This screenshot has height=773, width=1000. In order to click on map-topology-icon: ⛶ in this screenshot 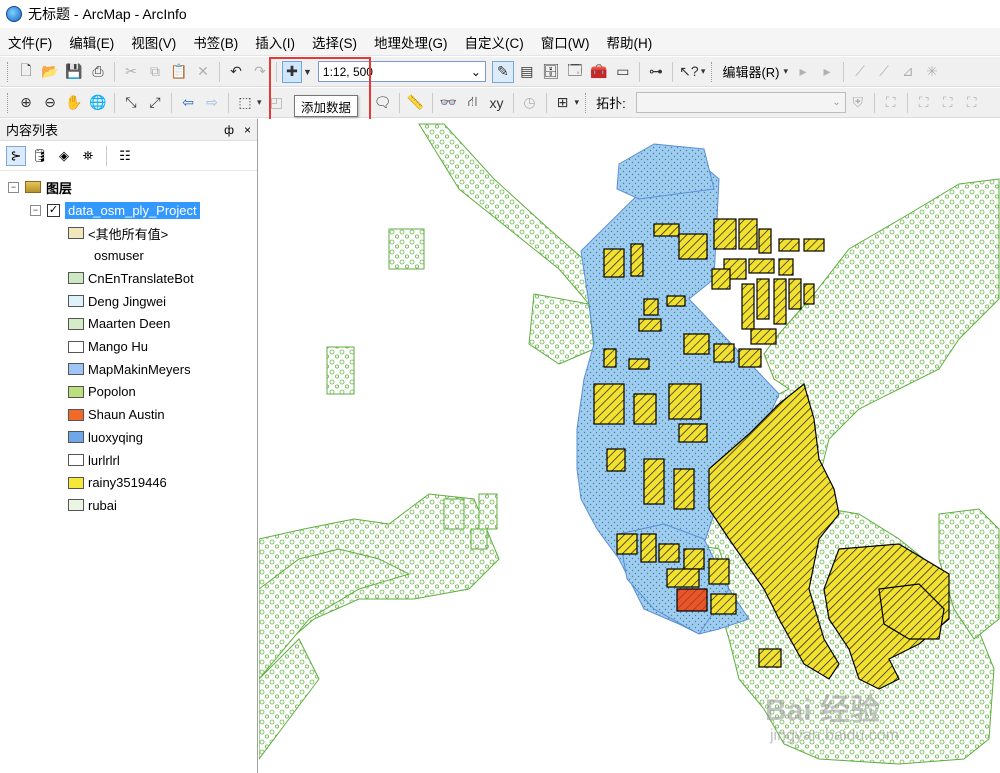, I will do `click(891, 103)`.